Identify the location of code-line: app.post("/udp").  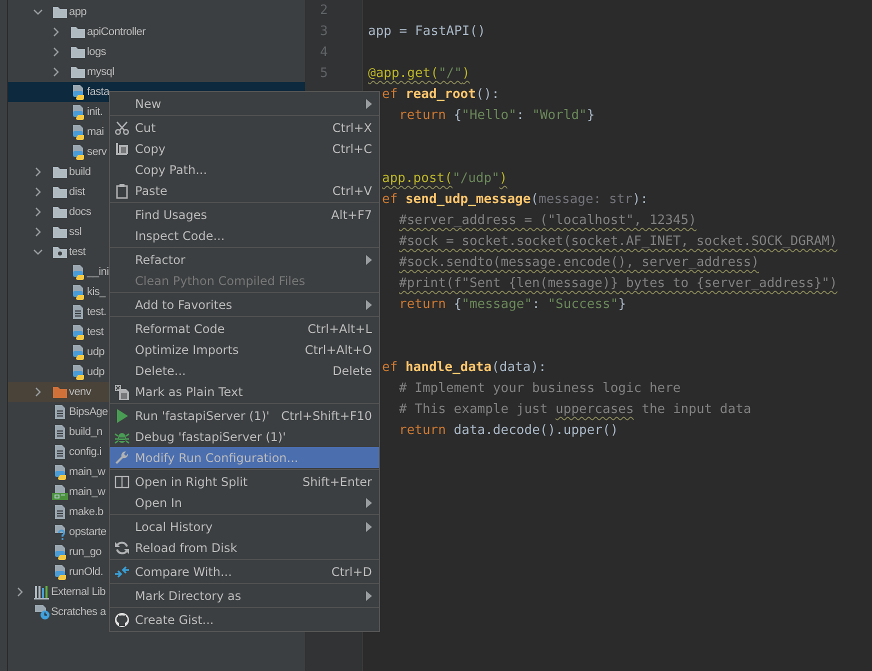
(445, 178).